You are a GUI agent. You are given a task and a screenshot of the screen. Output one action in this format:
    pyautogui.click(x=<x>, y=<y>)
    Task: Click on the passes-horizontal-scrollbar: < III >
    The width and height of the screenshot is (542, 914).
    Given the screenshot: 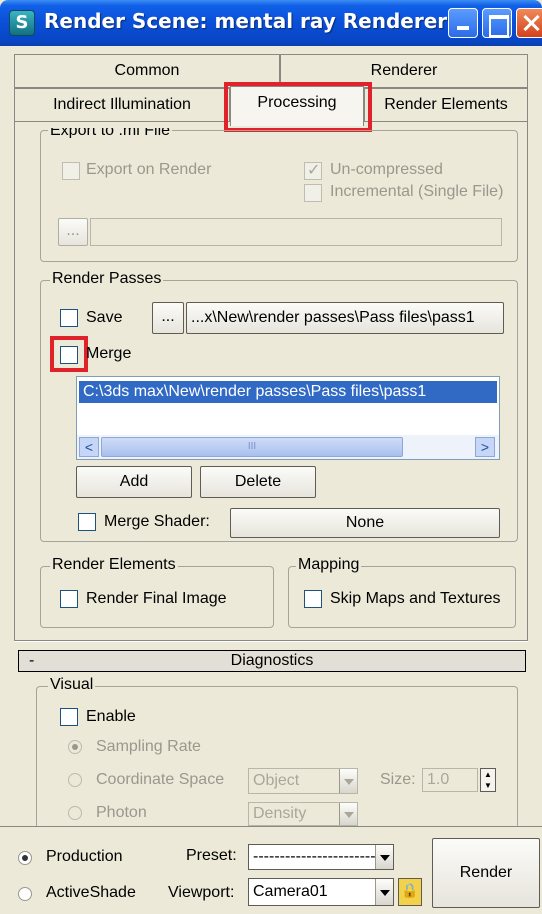 What is the action you would take?
    pyautogui.click(x=288, y=447)
    